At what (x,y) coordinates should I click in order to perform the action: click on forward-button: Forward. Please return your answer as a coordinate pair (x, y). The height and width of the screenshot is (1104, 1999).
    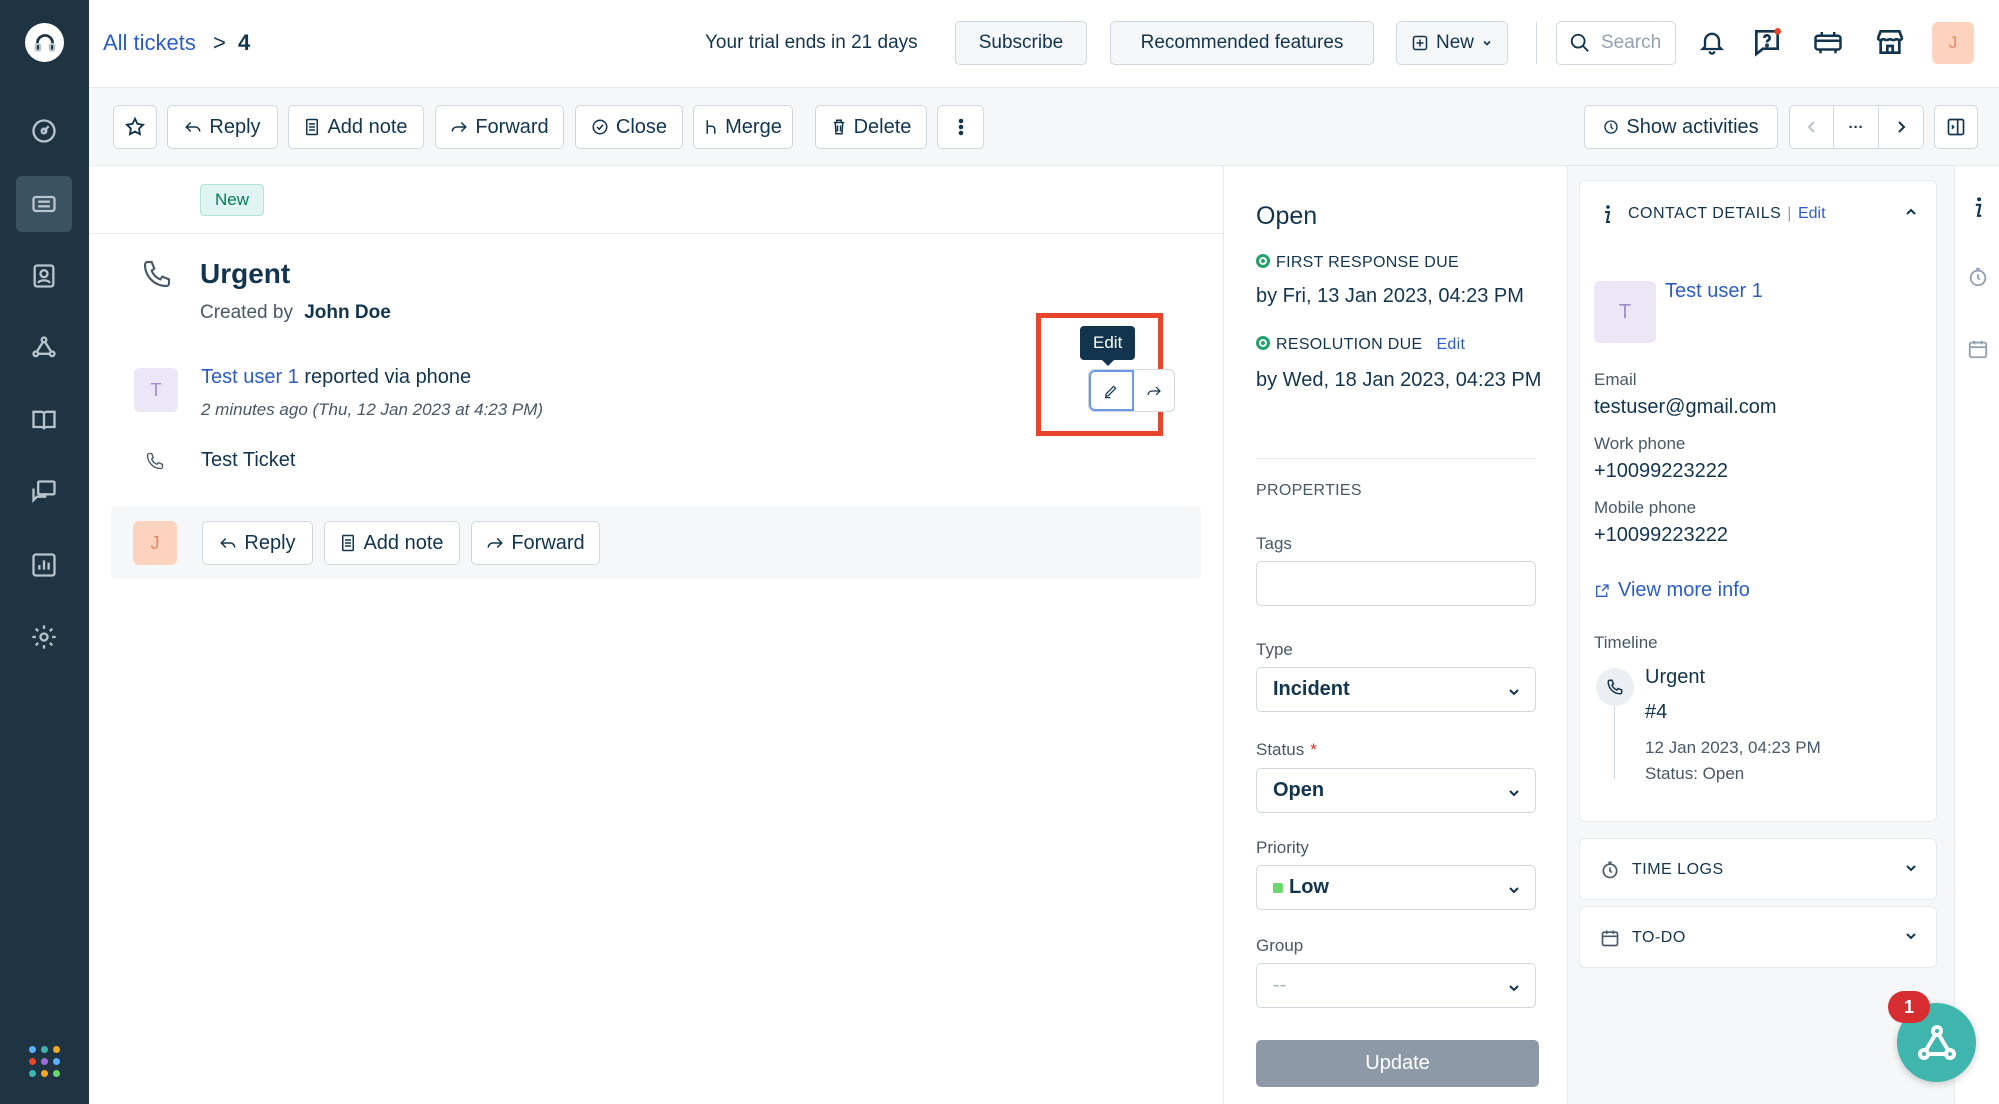
    Looking at the image, I should click on (499, 127).